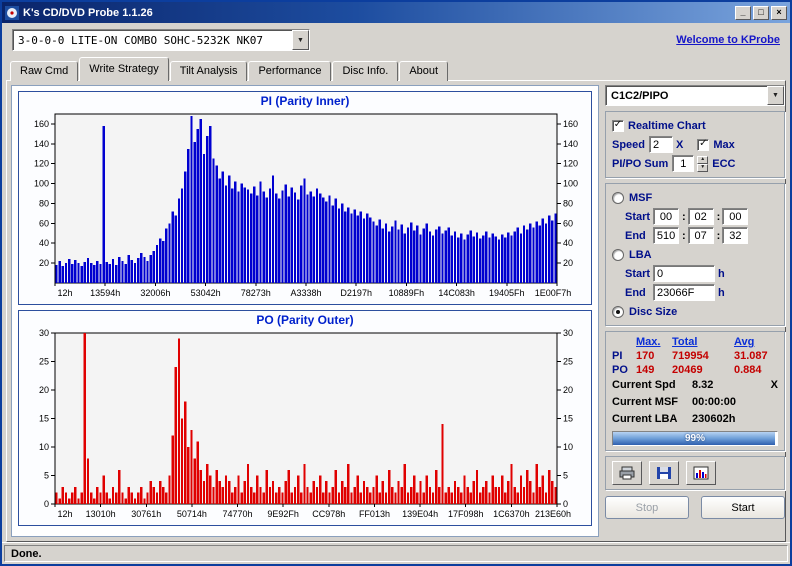 The width and height of the screenshot is (792, 566). Describe the element at coordinates (208, 71) in the screenshot. I see `tab-tilt-analysis: Tilt Analysis` at that location.